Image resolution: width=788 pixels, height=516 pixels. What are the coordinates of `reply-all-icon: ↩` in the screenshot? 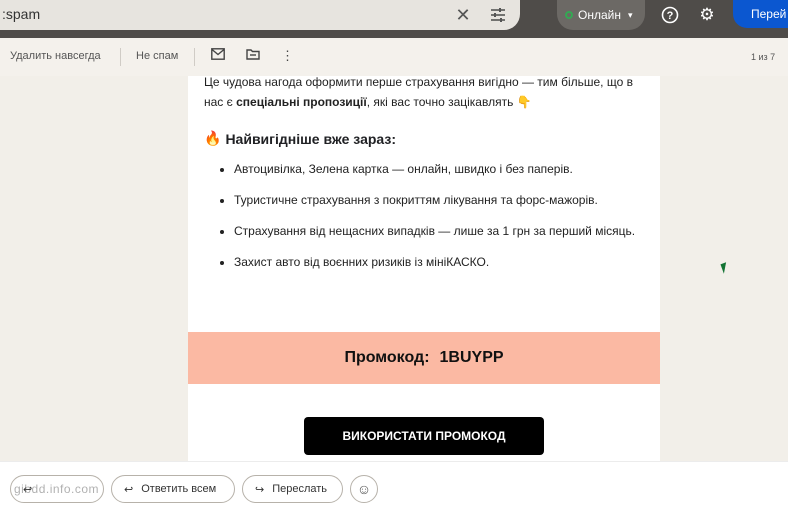 It's located at (129, 489).